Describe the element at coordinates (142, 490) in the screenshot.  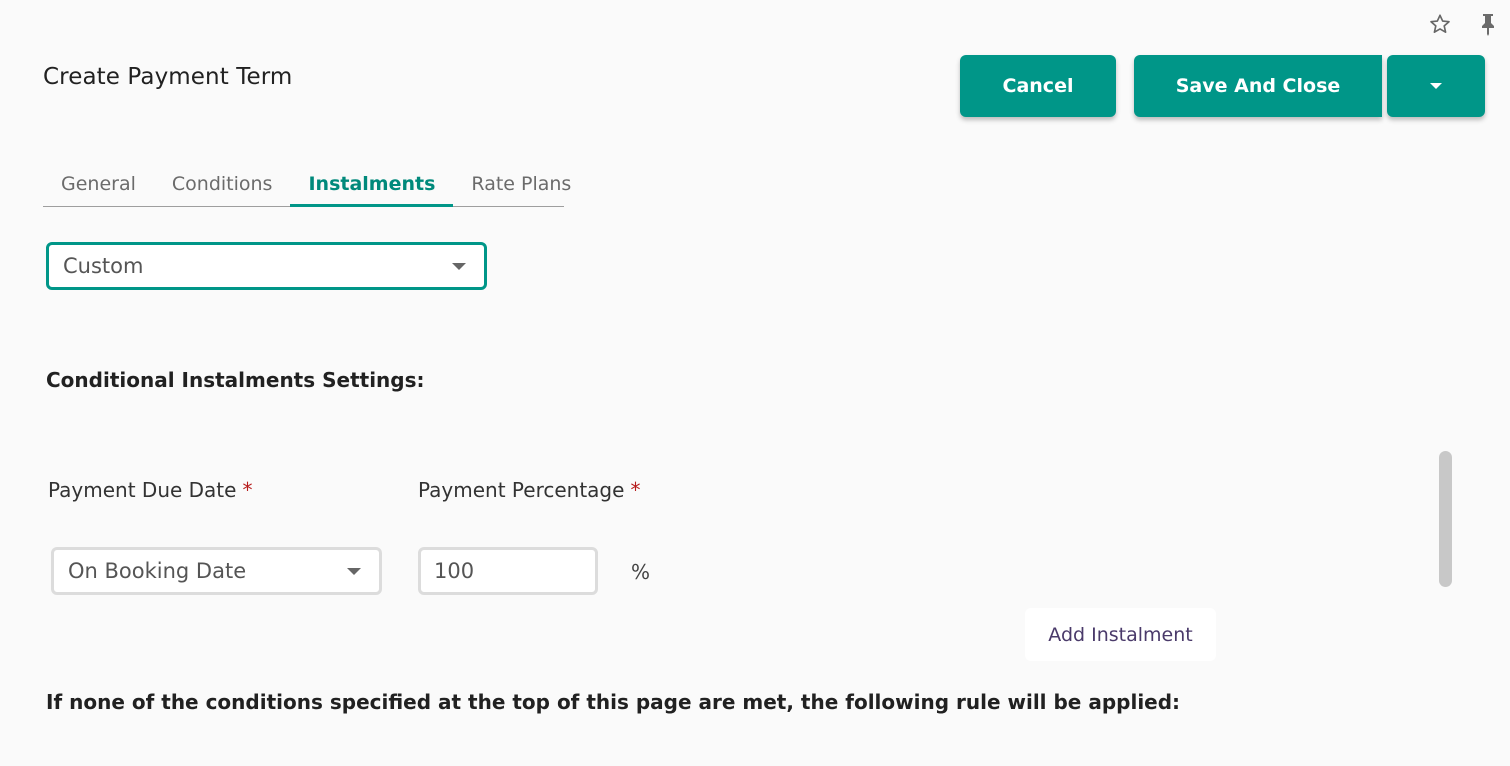
I see `payment-due-date-label-text: Payment Due Date` at that location.